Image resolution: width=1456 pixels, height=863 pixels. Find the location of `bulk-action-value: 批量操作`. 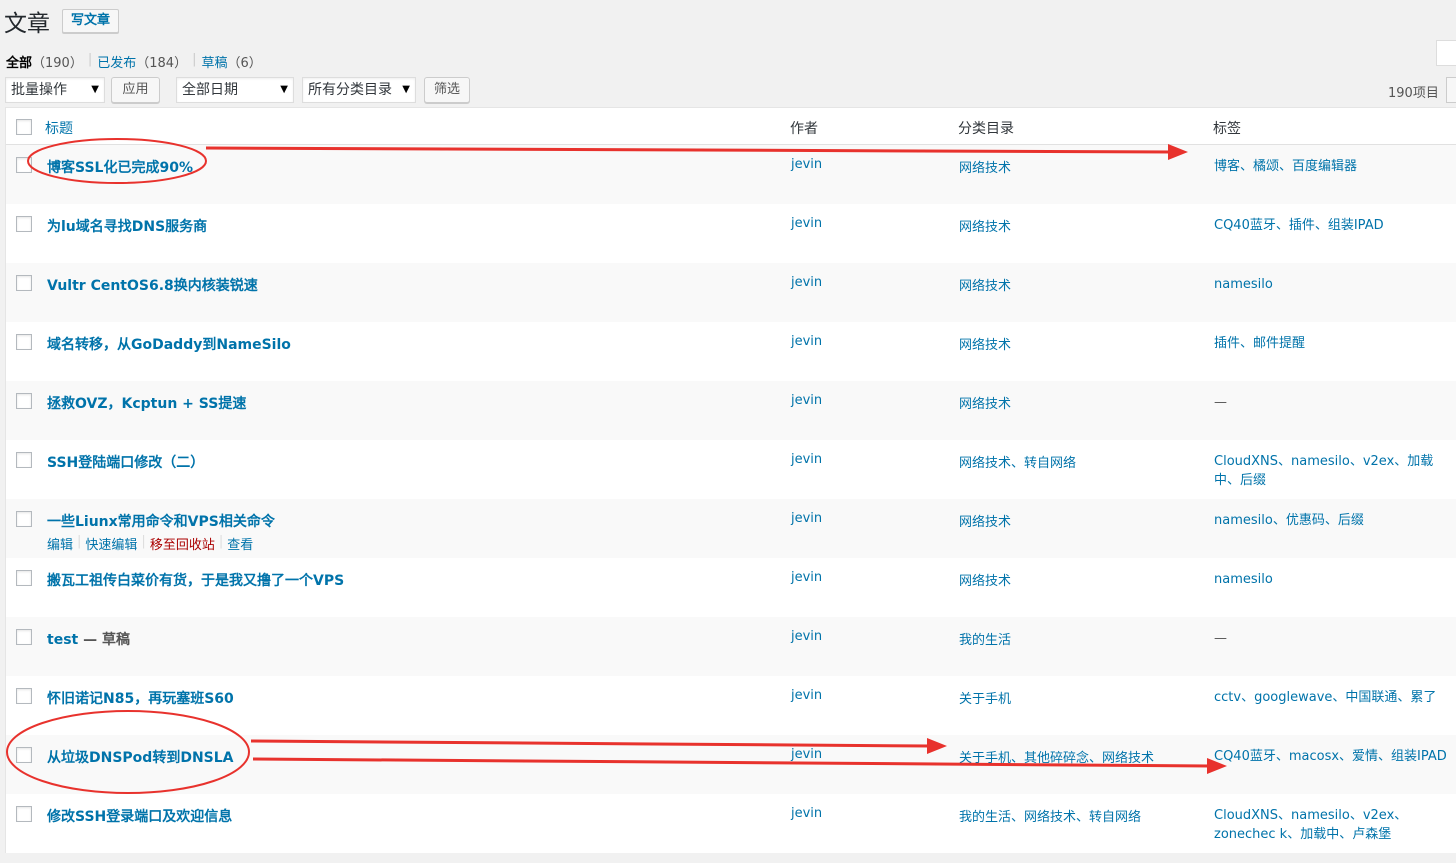

bulk-action-value: 批量操作 is located at coordinates (39, 90).